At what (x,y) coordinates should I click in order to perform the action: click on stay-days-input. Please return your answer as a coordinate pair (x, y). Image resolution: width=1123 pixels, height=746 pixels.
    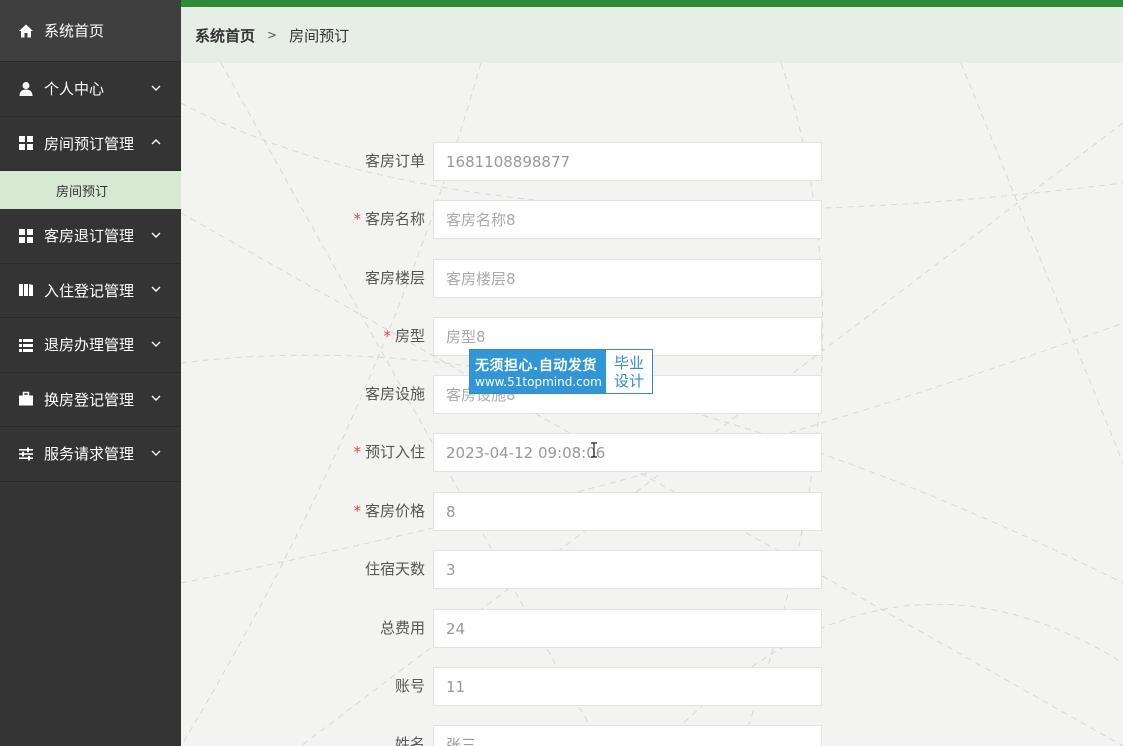
    Looking at the image, I should click on (627, 569).